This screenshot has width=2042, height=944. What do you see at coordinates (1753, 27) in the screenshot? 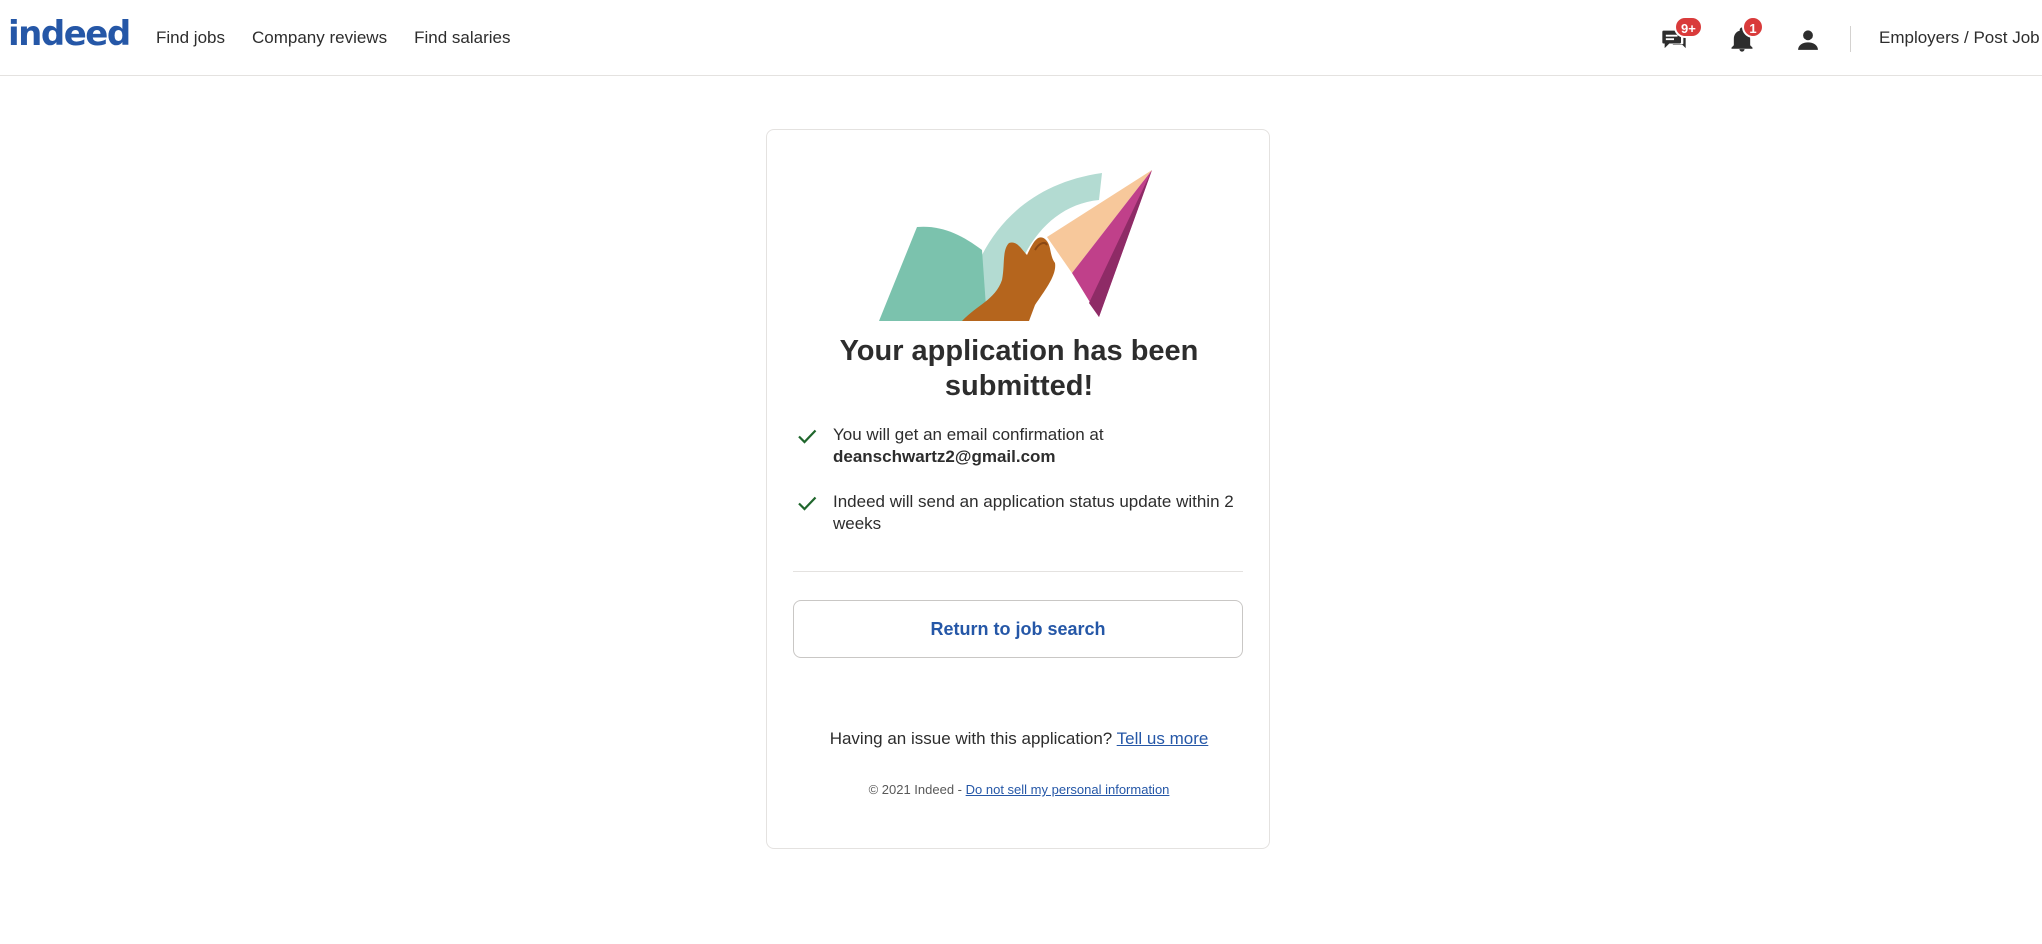
I see `notifications-count-badge: 1` at bounding box center [1753, 27].